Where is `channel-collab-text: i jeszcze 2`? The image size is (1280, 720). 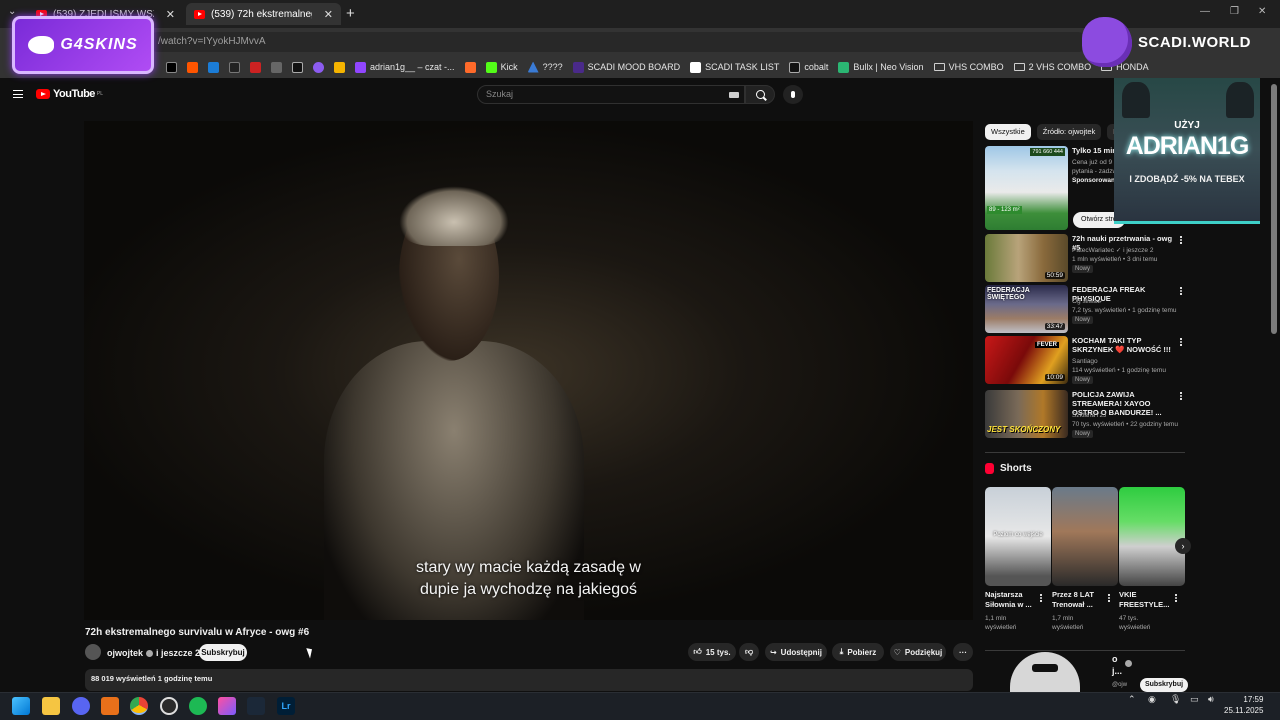
channel-collab-text: i jeszcze 2 is located at coordinates (178, 653).